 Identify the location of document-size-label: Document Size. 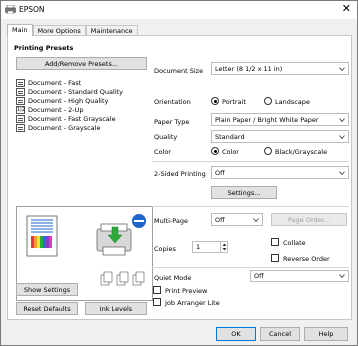
(179, 71).